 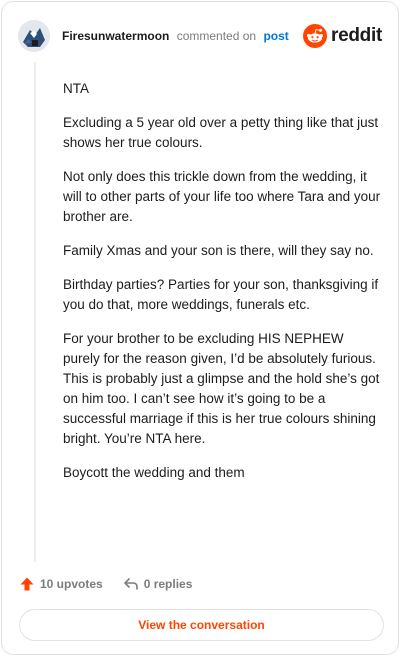 I want to click on username-link: Firesunwatermoon, so click(x=115, y=36).